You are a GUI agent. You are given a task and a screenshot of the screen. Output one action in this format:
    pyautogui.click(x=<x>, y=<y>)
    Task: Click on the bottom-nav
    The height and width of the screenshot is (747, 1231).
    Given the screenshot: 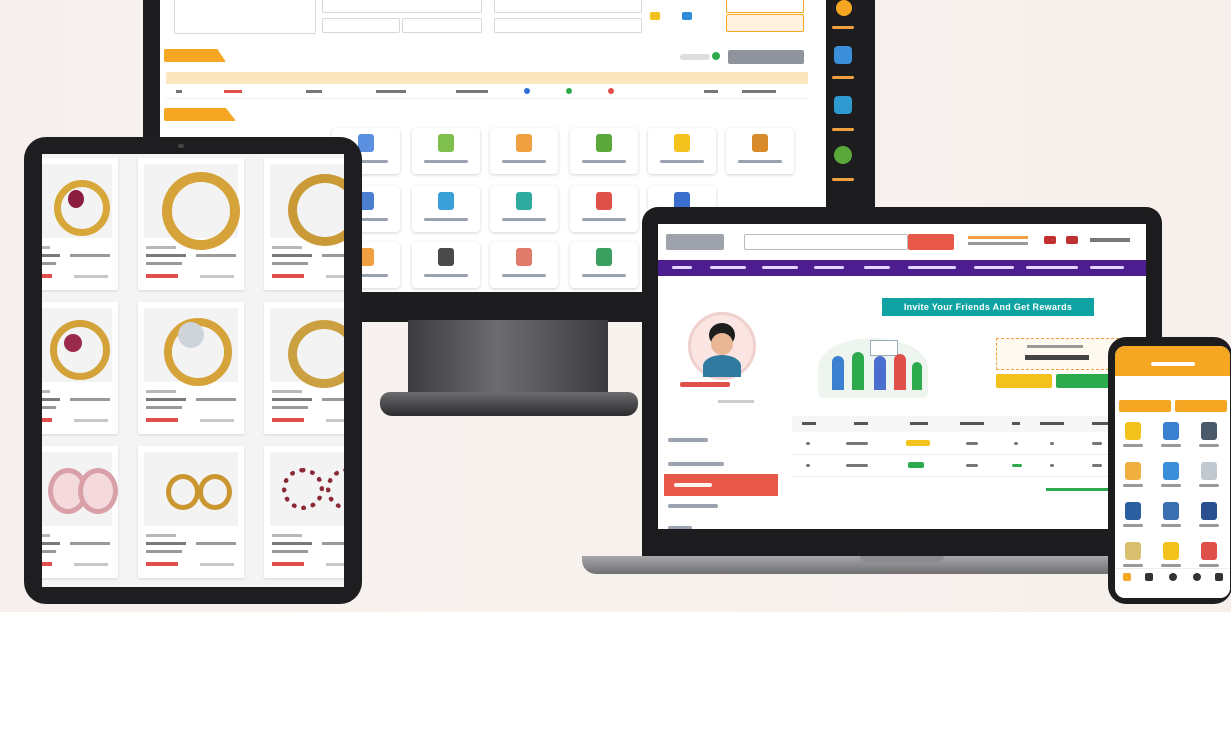 What is the action you would take?
    pyautogui.click(x=1172, y=583)
    